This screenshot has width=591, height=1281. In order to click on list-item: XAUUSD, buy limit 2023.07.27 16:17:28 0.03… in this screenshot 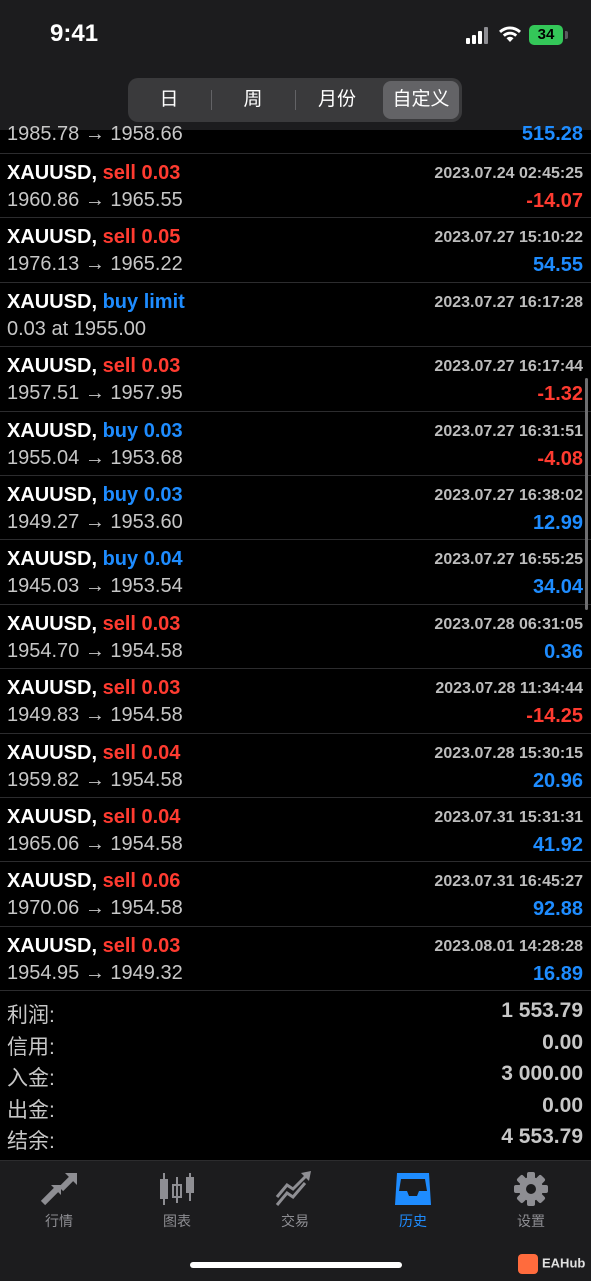, I will do `click(295, 315)`.